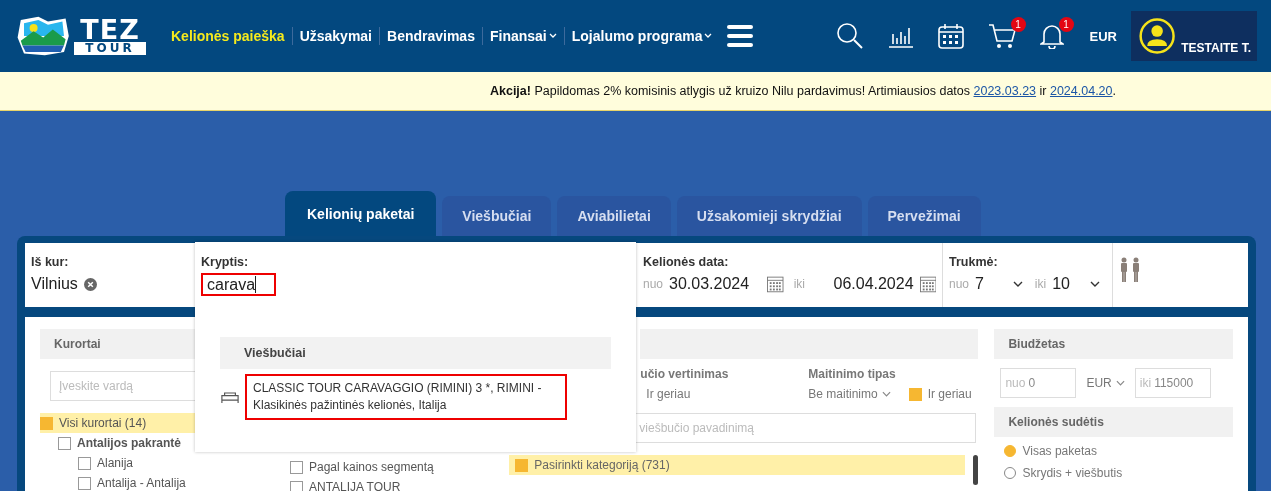 This screenshot has height=491, width=1271. Describe the element at coordinates (141, 483) in the screenshot. I see `resort-option: Antalija - Antalija` at that location.